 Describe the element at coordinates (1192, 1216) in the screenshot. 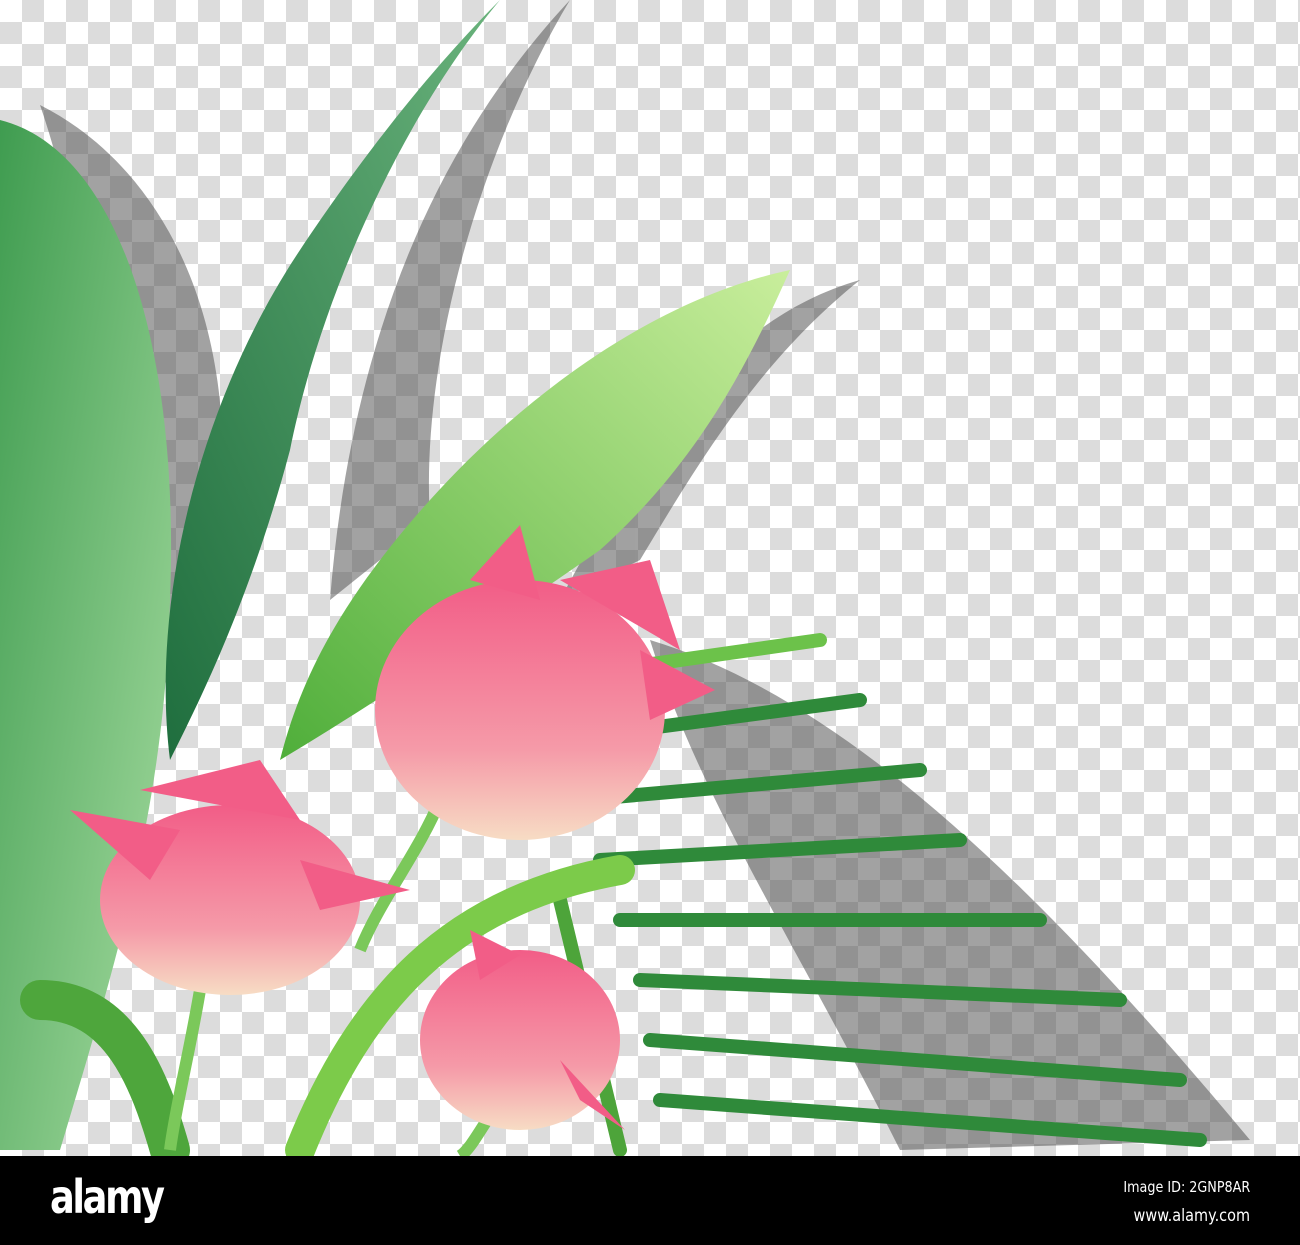

I see `site-link: www.alamy.com` at that location.